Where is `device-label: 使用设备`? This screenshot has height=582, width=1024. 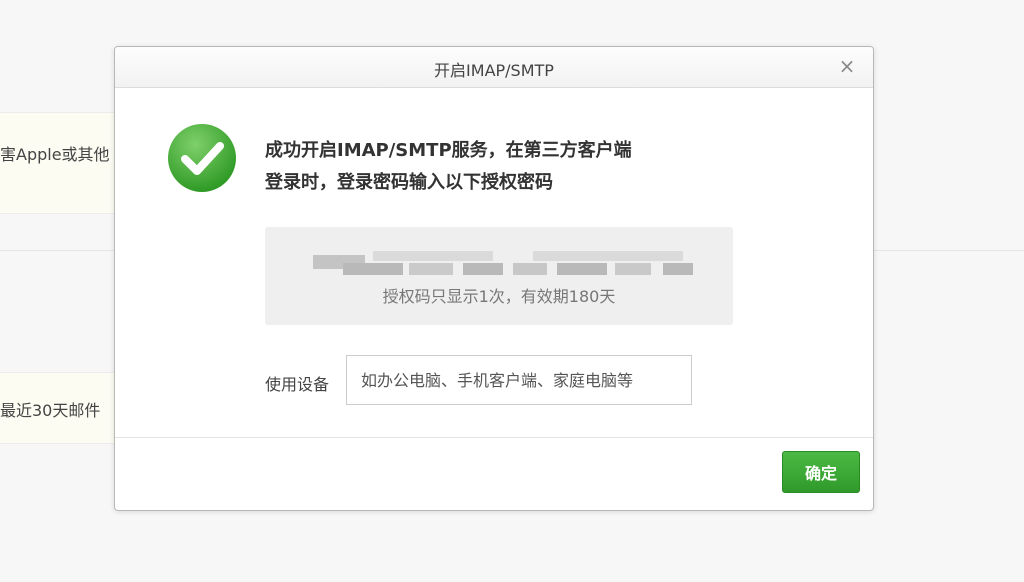
device-label: 使用设备 is located at coordinates (297, 384).